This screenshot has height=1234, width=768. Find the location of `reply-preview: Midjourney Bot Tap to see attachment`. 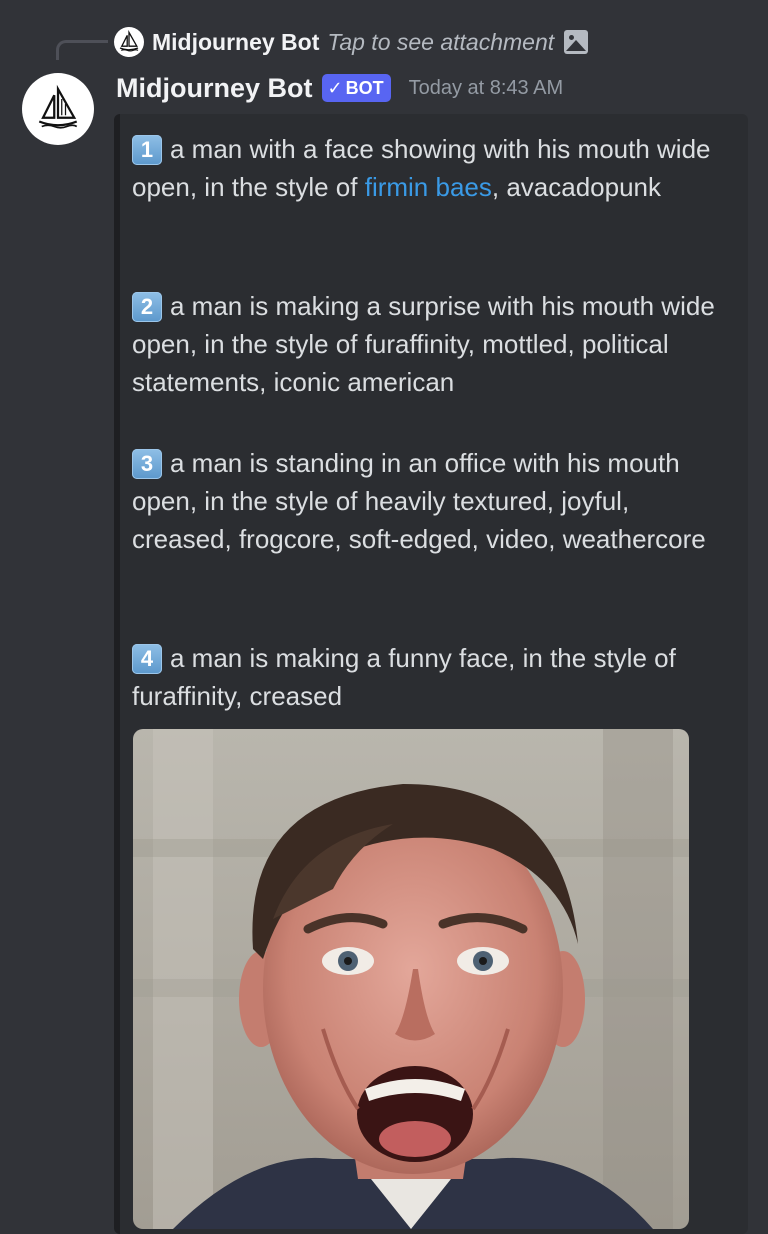

reply-preview: Midjourney Bot Tap to see attachment is located at coordinates (351, 42).